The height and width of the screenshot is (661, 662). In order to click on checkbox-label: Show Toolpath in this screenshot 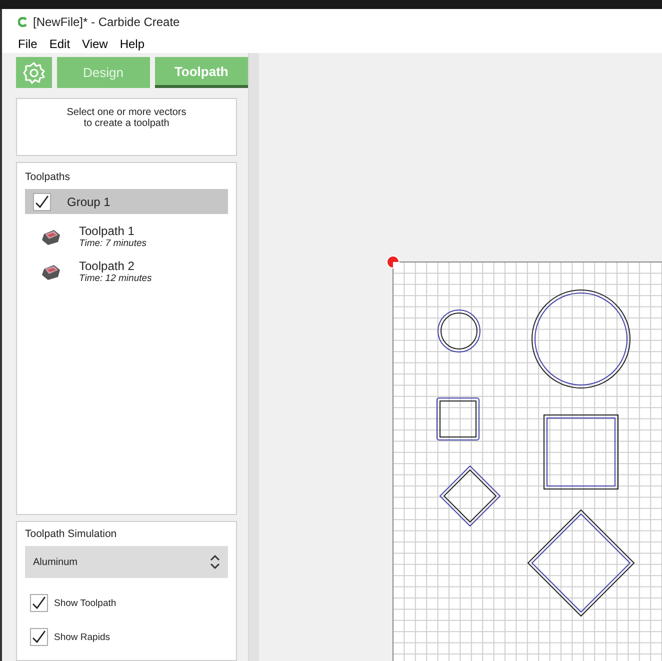, I will do `click(85, 603)`.